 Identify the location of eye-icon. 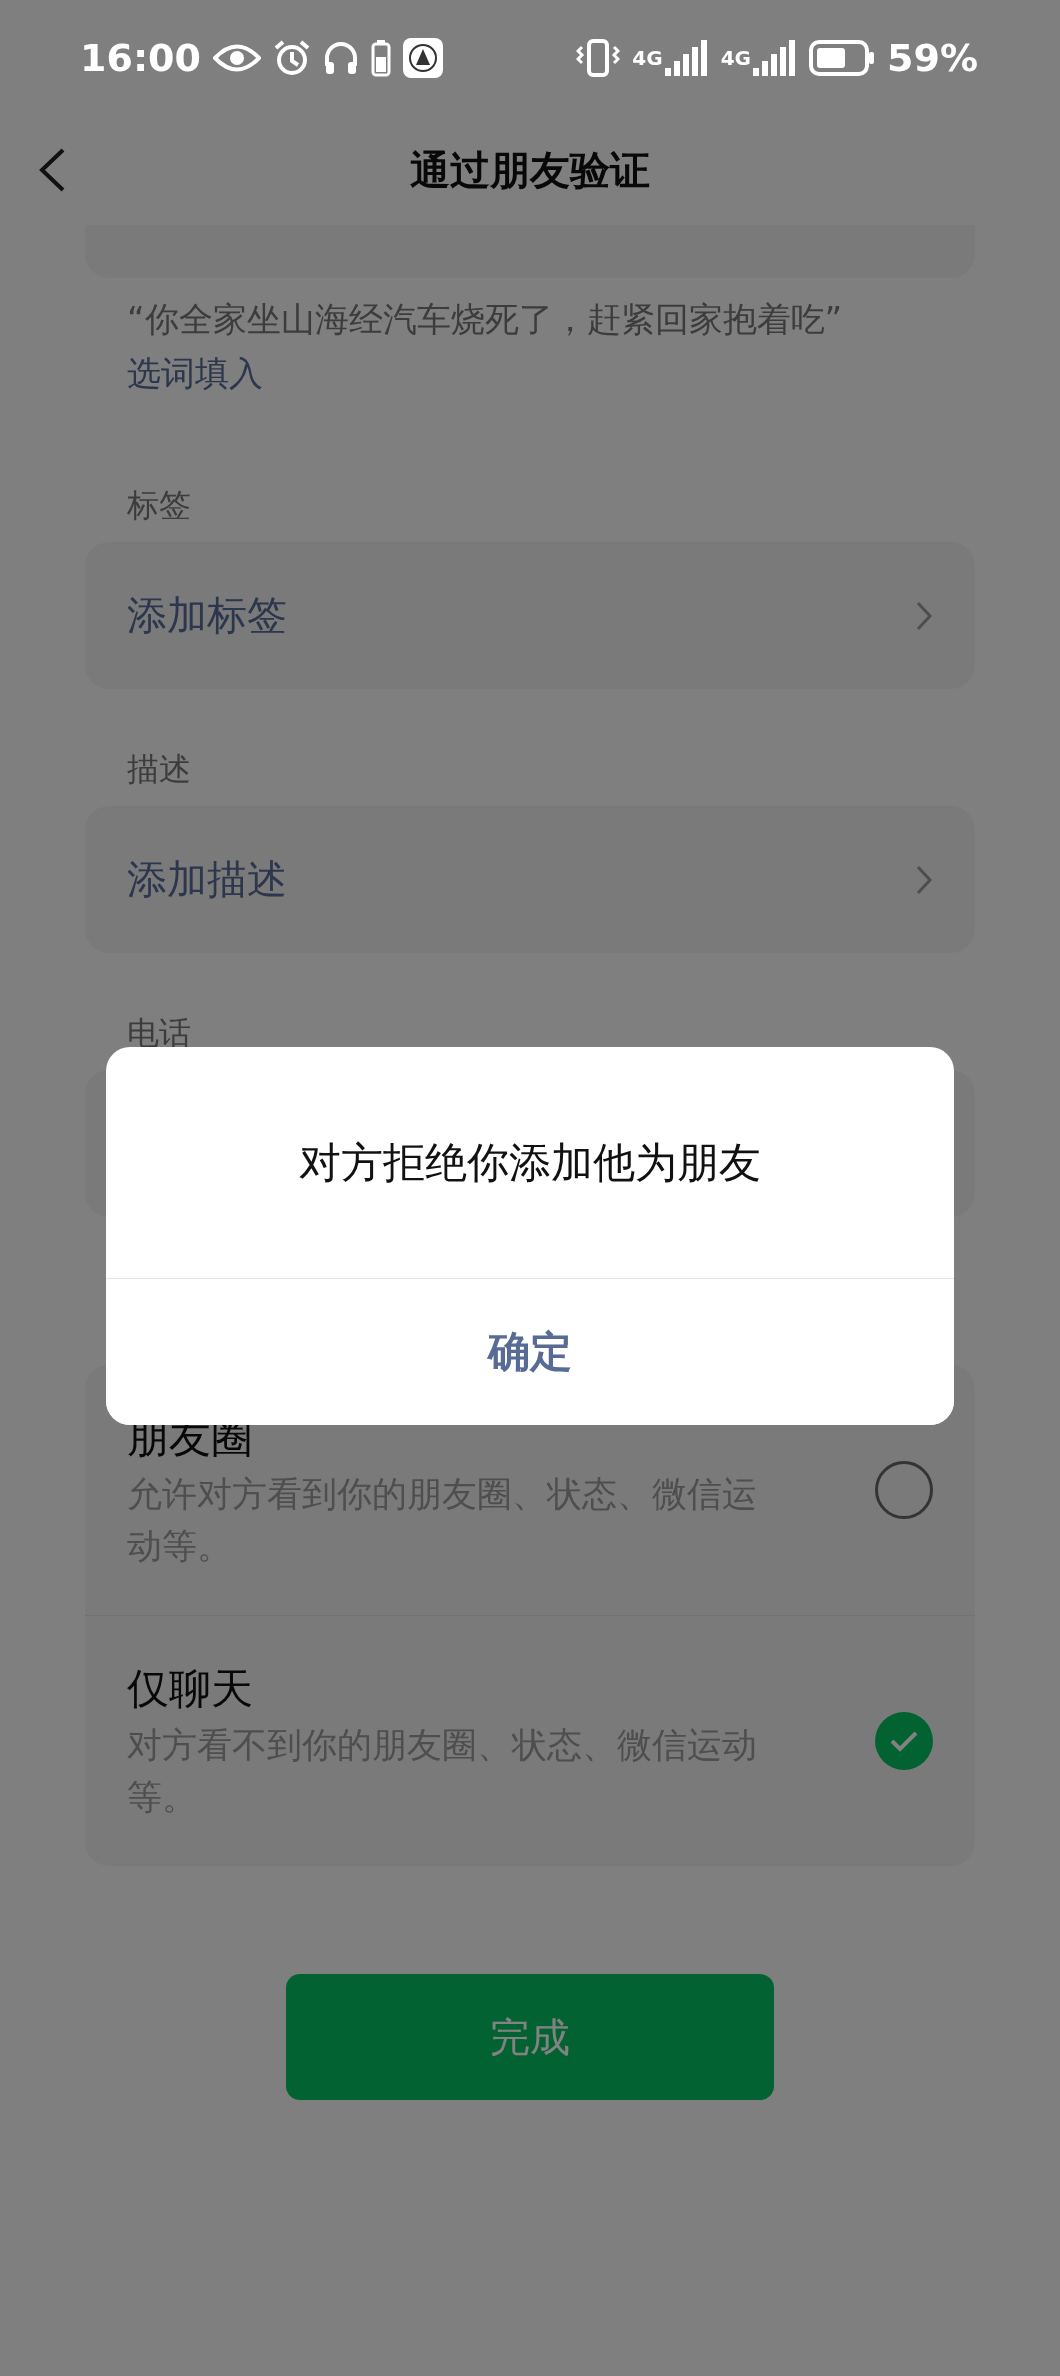
(236, 57).